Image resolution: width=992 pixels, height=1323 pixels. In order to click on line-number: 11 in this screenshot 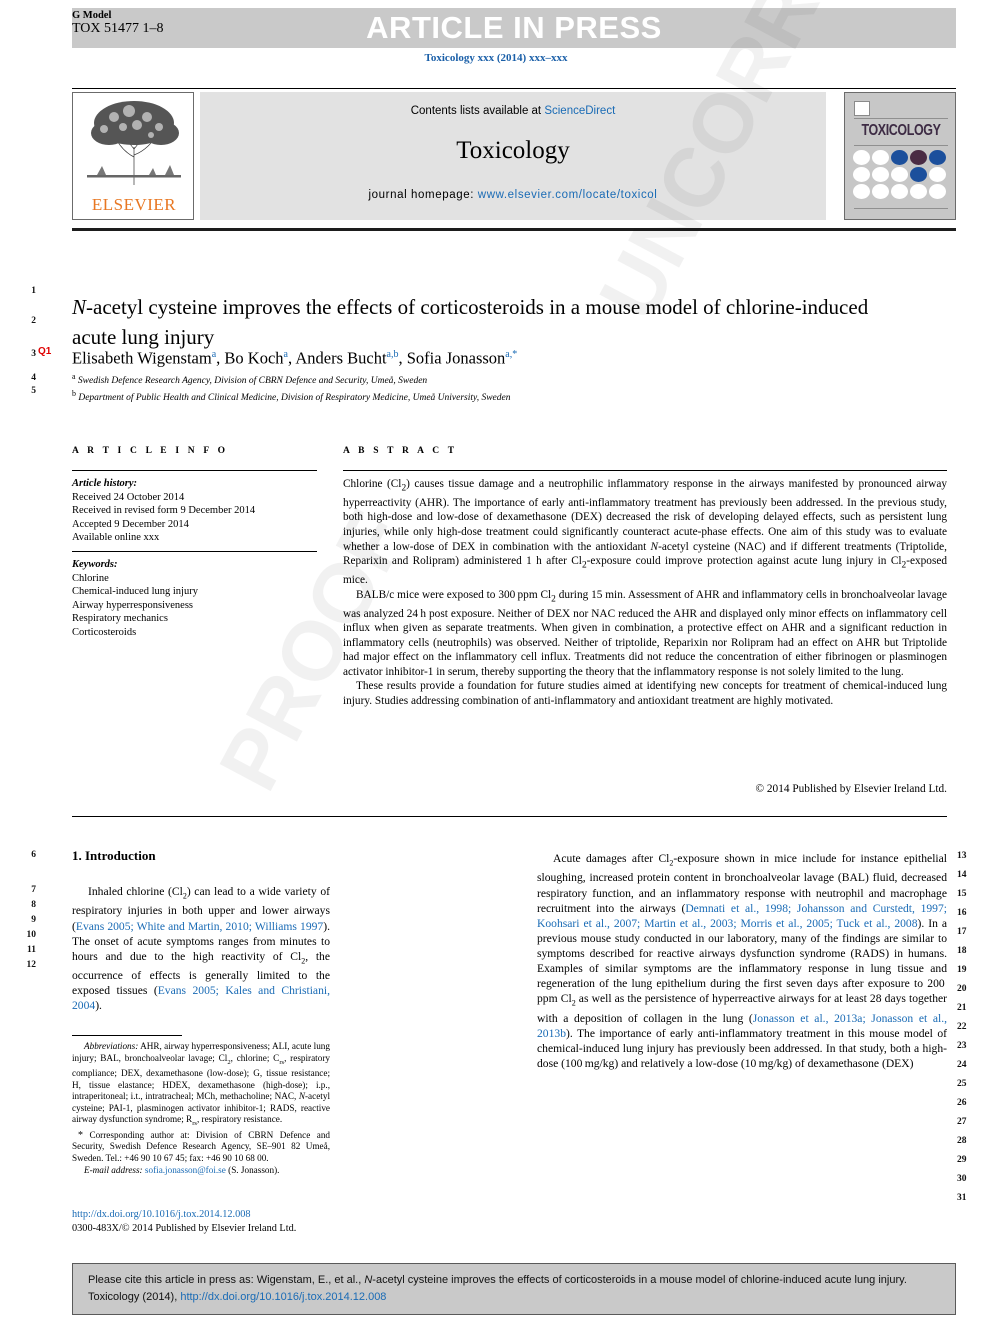, I will do `click(31, 950)`.